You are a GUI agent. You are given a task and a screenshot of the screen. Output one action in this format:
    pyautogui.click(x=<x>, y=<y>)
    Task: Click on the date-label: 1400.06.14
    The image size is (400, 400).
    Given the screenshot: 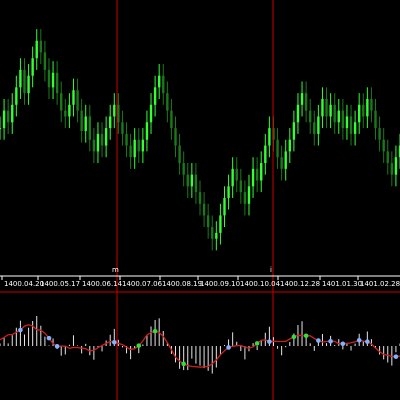 What is the action you would take?
    pyautogui.click(x=102, y=284)
    